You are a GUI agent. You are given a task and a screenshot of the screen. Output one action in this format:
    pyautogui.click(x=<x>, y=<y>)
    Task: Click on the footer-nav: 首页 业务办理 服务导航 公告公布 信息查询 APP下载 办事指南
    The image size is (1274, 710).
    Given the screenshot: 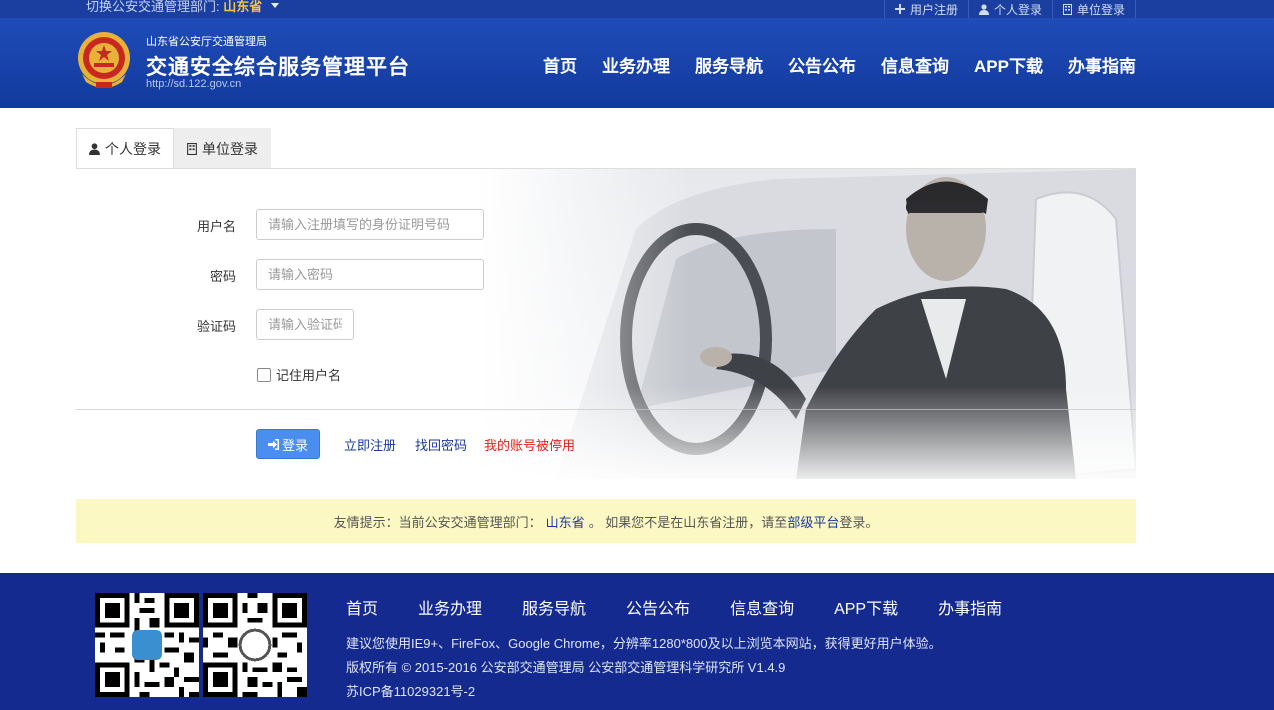 What is the action you would take?
    pyautogui.click(x=694, y=607)
    